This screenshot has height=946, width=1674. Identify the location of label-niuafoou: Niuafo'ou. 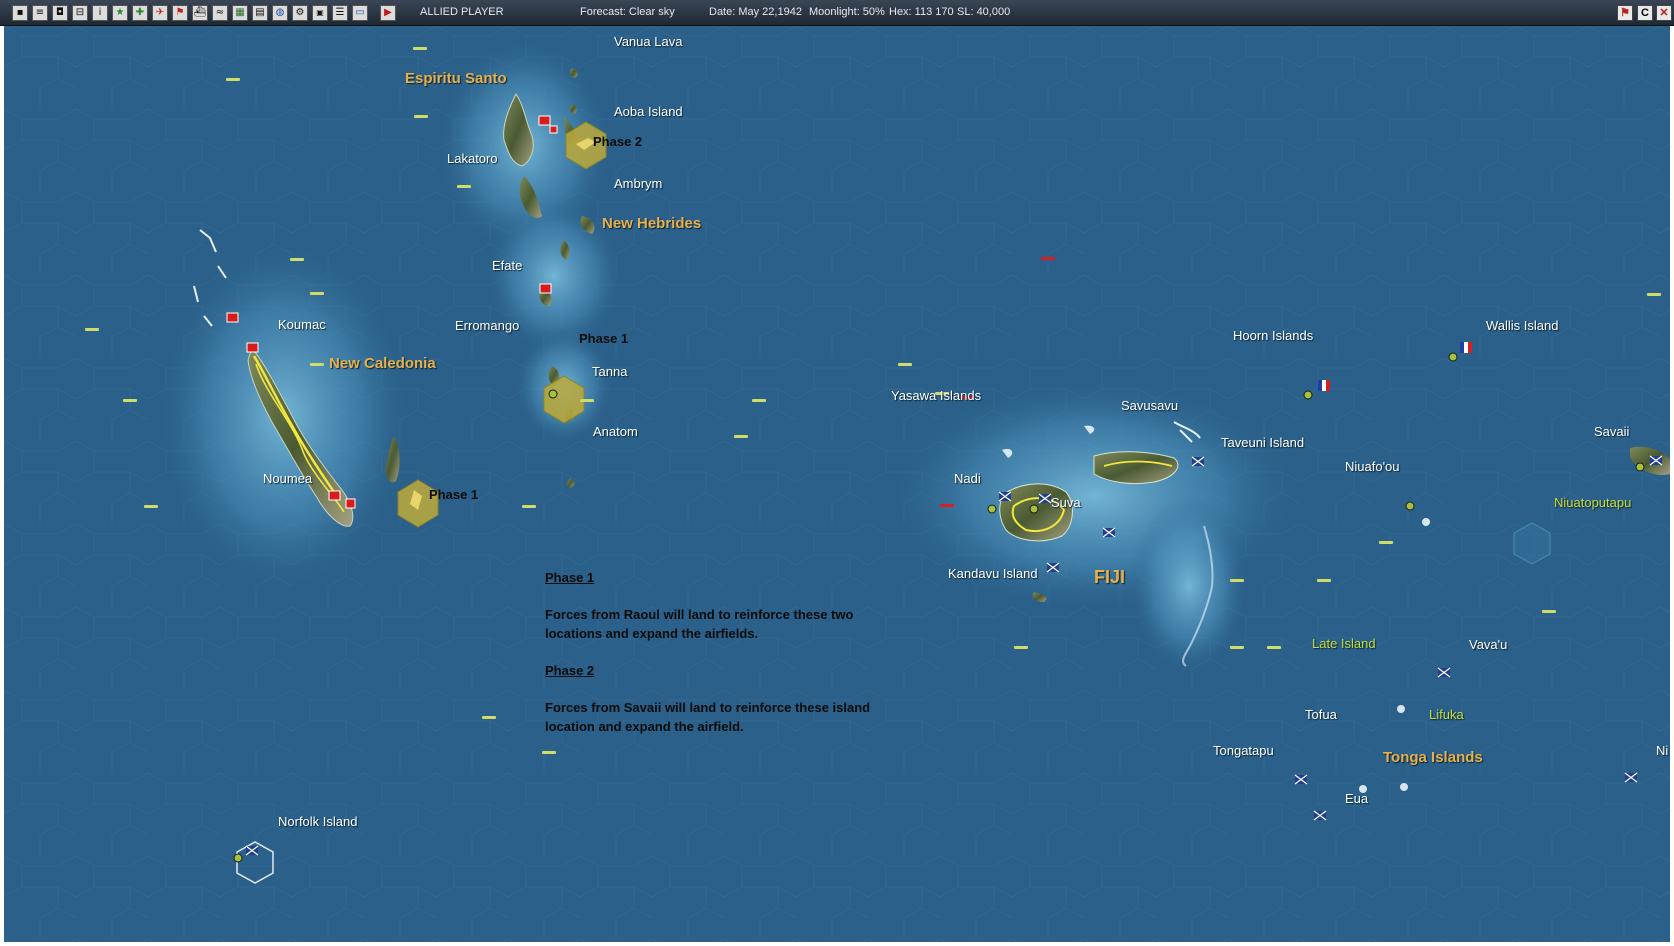
(1372, 466).